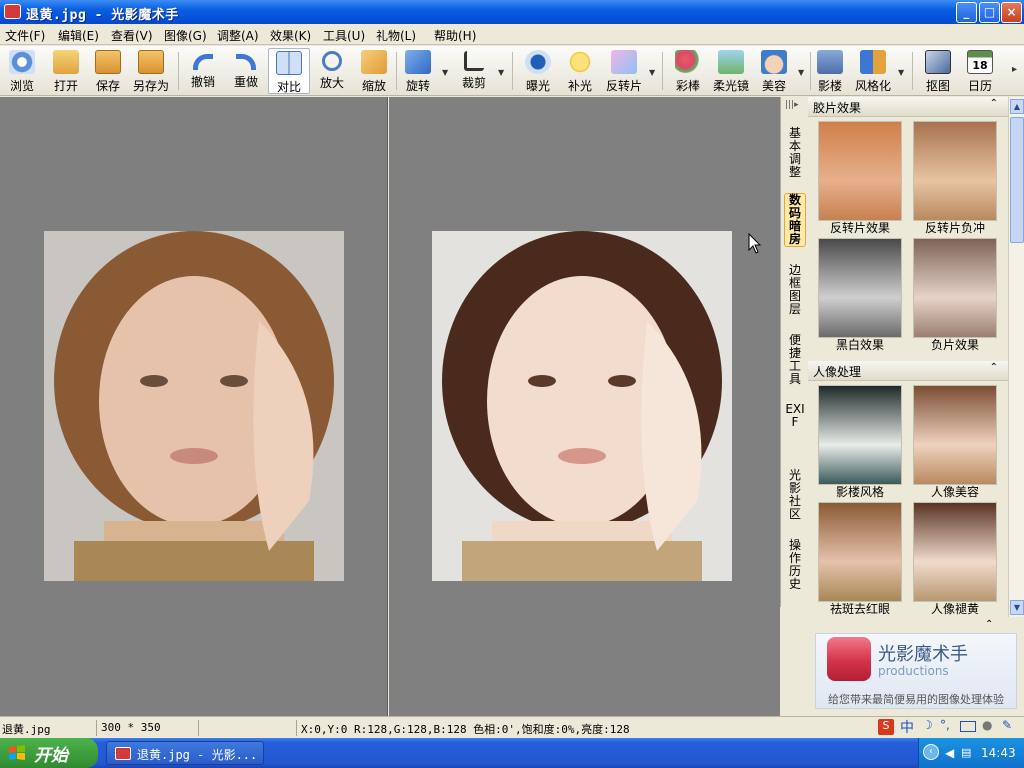  I want to click on brand-name: 光影魔术手, so click(923, 654).